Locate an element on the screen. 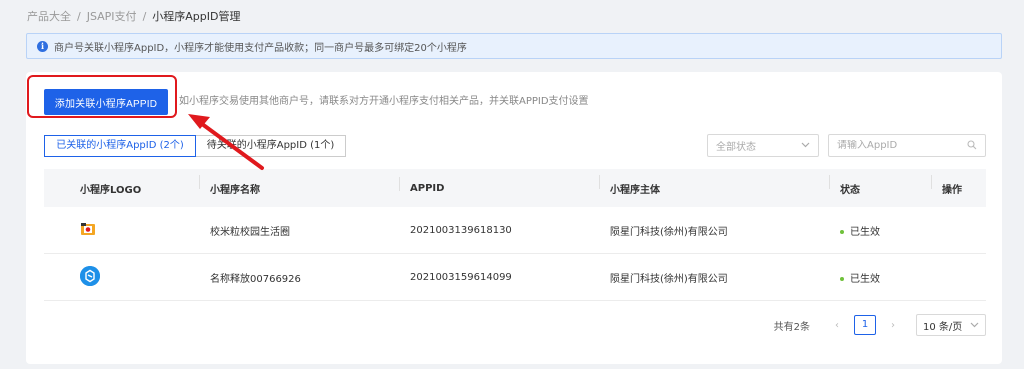 This screenshot has height=369, width=1024. header-status: 状态 is located at coordinates (880, 185).